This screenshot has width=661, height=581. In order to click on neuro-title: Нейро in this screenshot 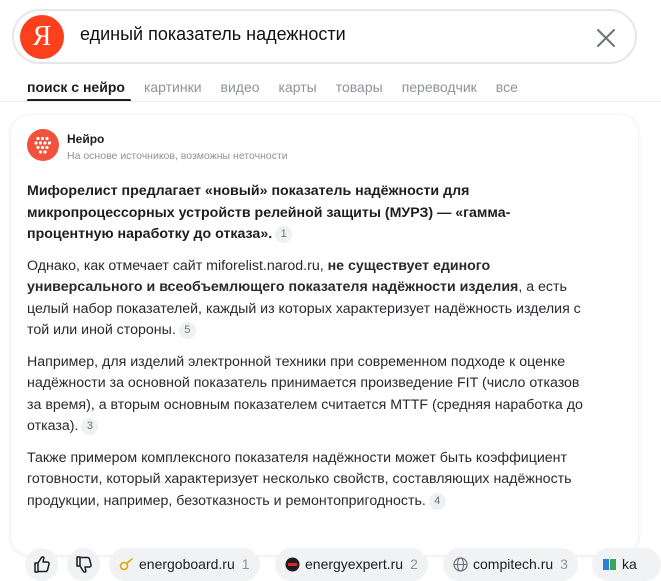, I will do `click(86, 139)`.